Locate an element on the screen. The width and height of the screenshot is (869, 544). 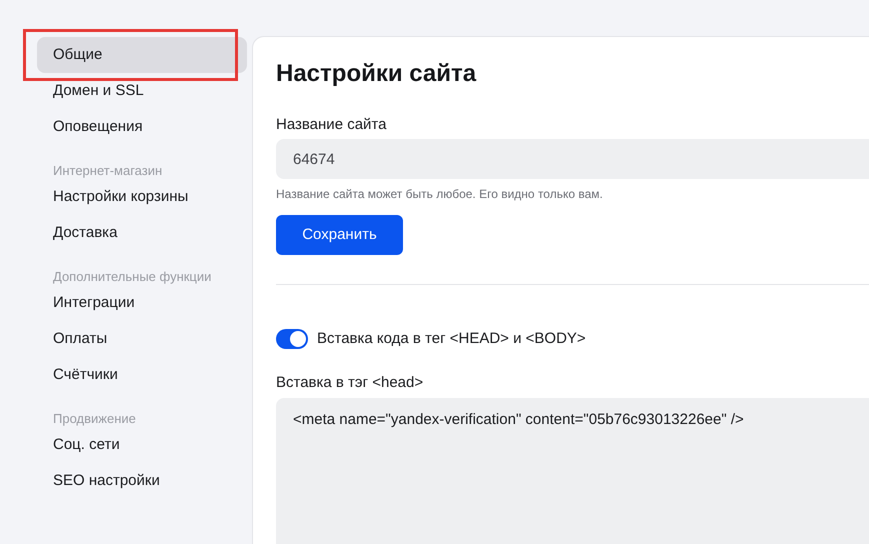
sidebar-item: Оповещения is located at coordinates (142, 127).